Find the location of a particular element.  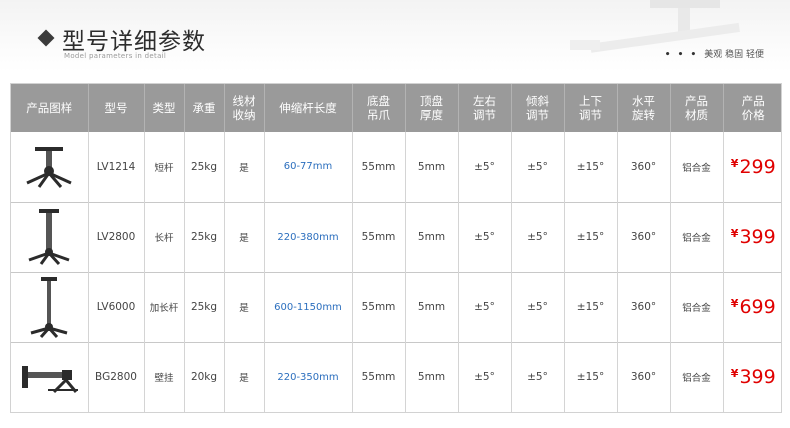

short-ceiling-mount-icon is located at coordinates (49, 167).